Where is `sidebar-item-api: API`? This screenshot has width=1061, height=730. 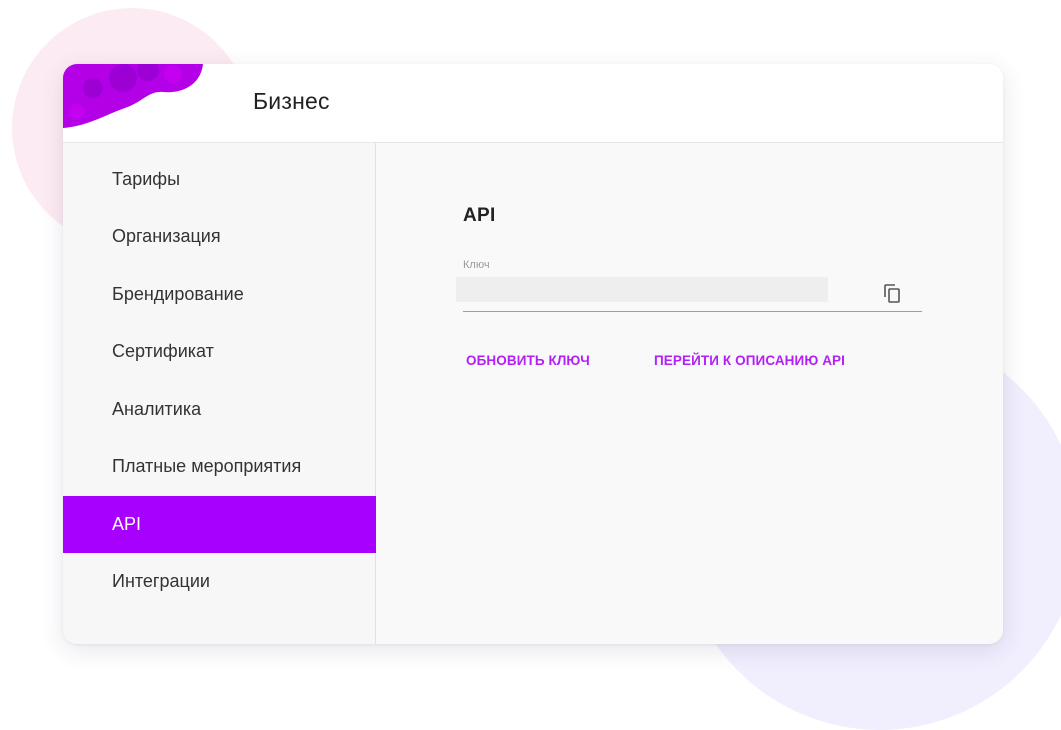 sidebar-item-api: API is located at coordinates (219, 524).